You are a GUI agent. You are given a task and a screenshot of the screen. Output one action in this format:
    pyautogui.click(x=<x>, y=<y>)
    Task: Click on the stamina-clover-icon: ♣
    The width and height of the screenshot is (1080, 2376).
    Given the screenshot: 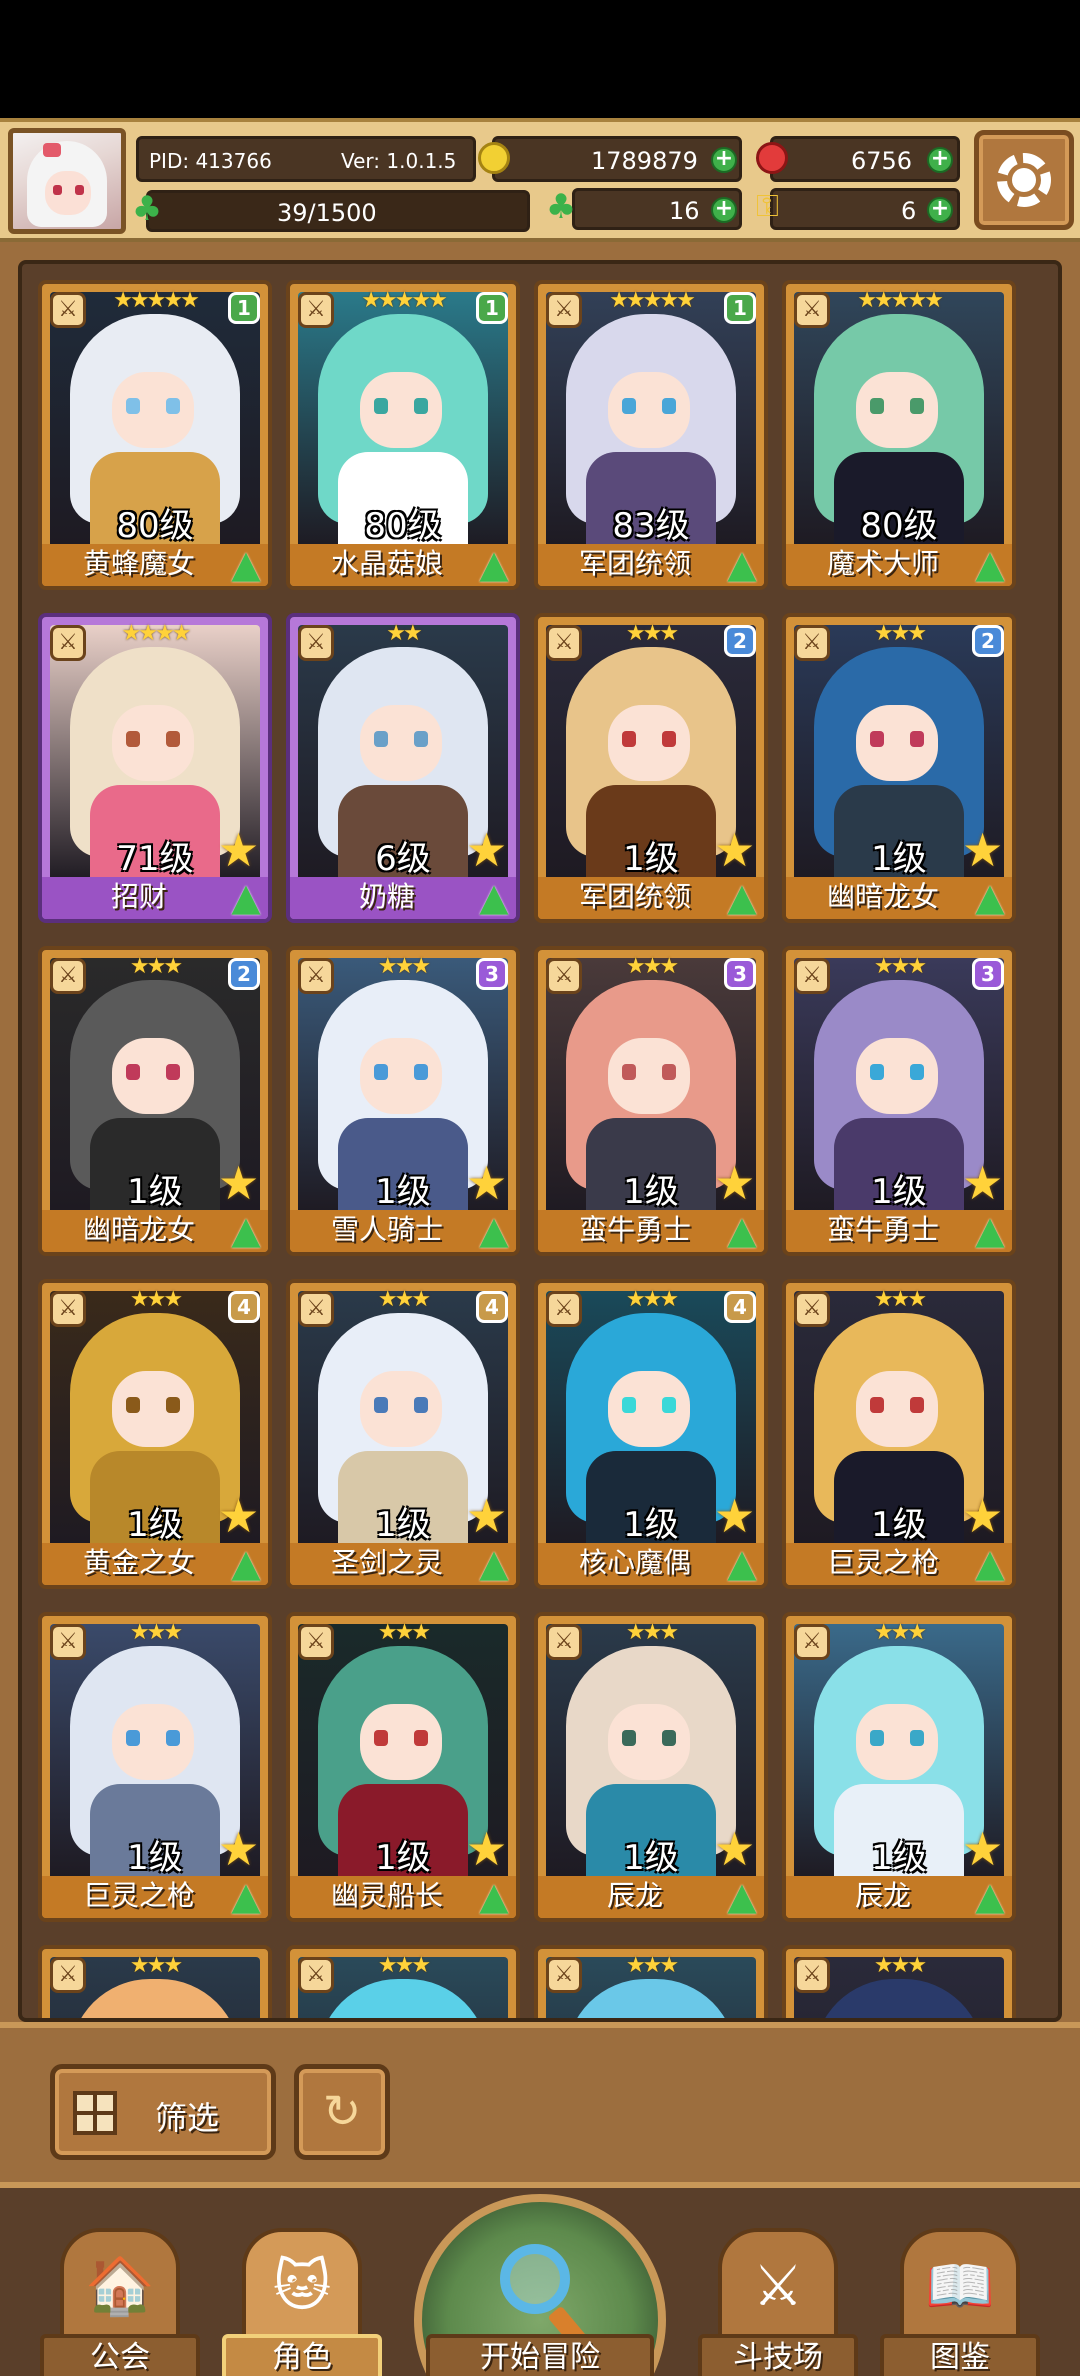 What is the action you would take?
    pyautogui.click(x=147, y=209)
    